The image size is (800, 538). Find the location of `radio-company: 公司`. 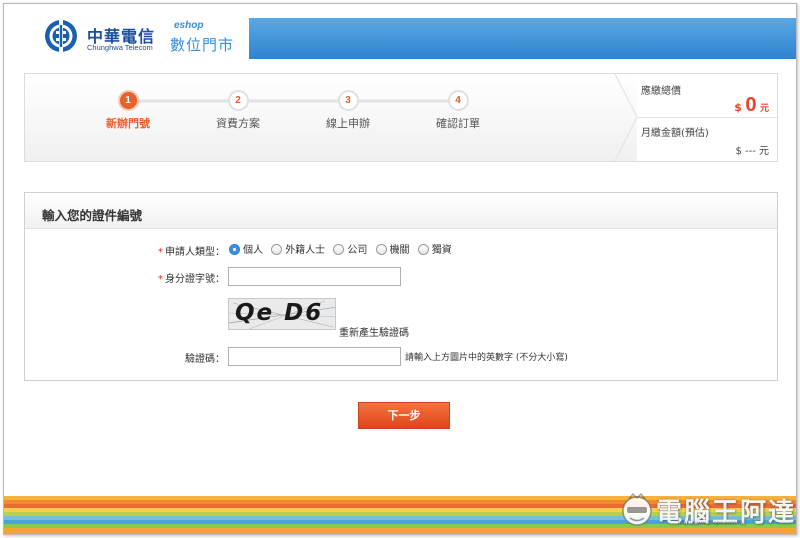

radio-company: 公司 is located at coordinates (350, 248).